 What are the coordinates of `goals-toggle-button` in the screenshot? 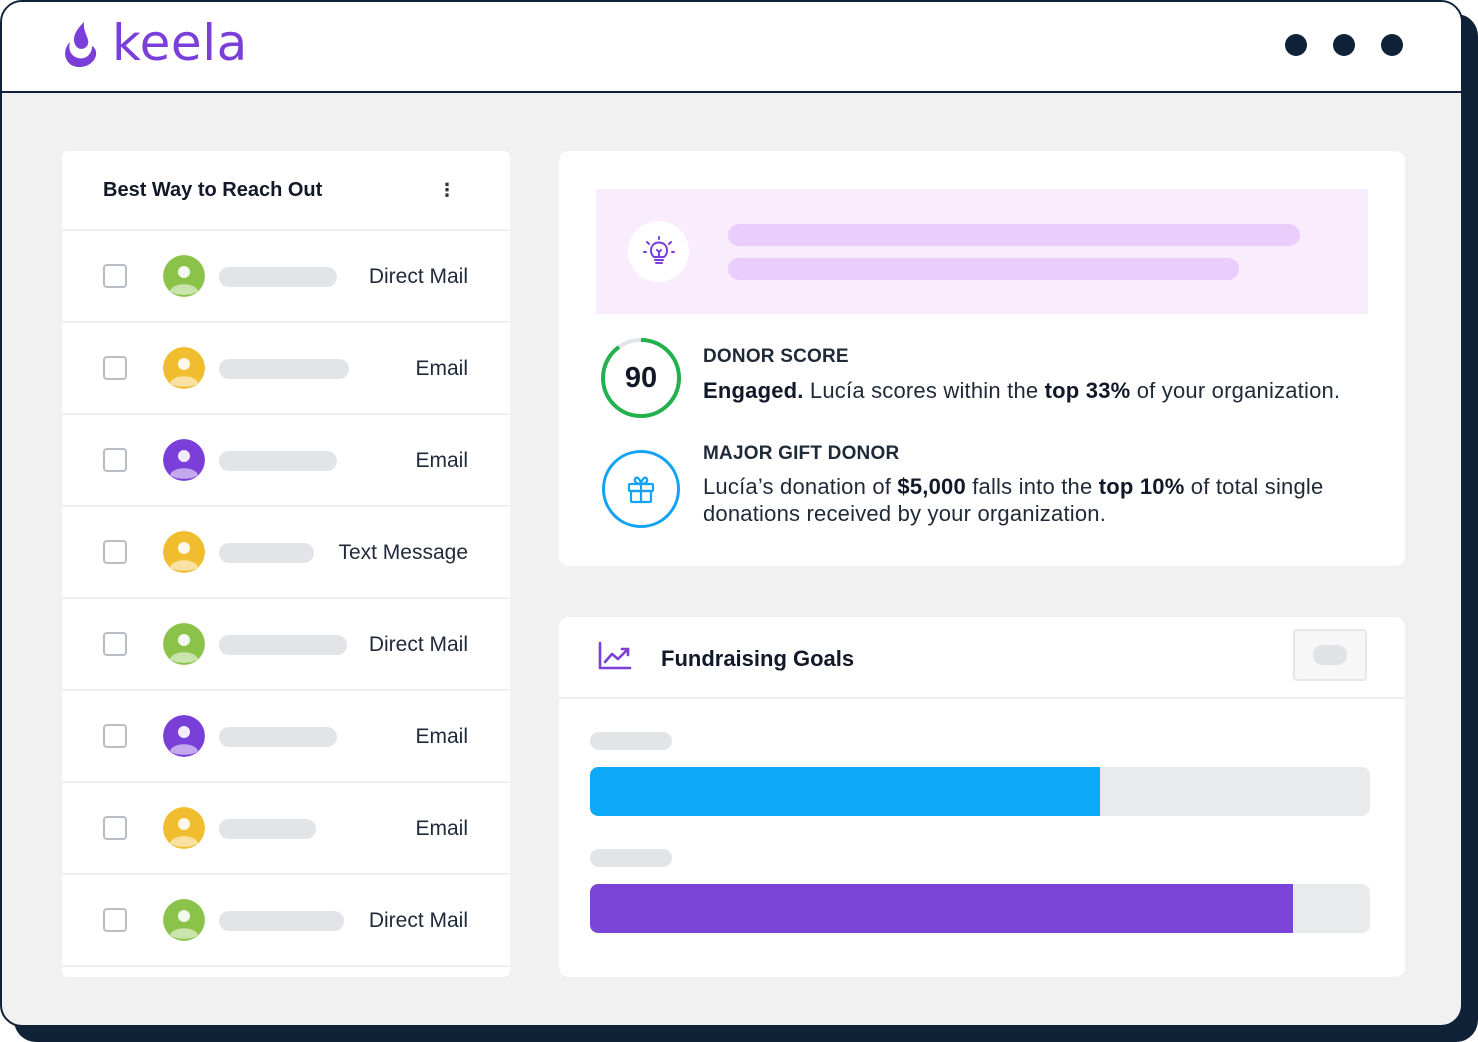 It's located at (1330, 655).